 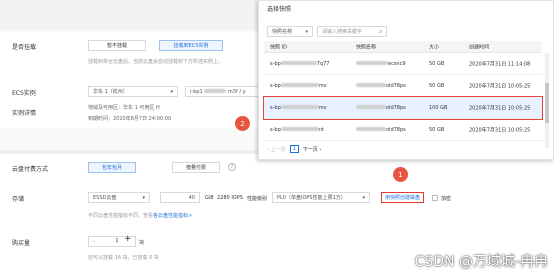 I want to click on scrollbar-thumb, so click(x=547, y=103).